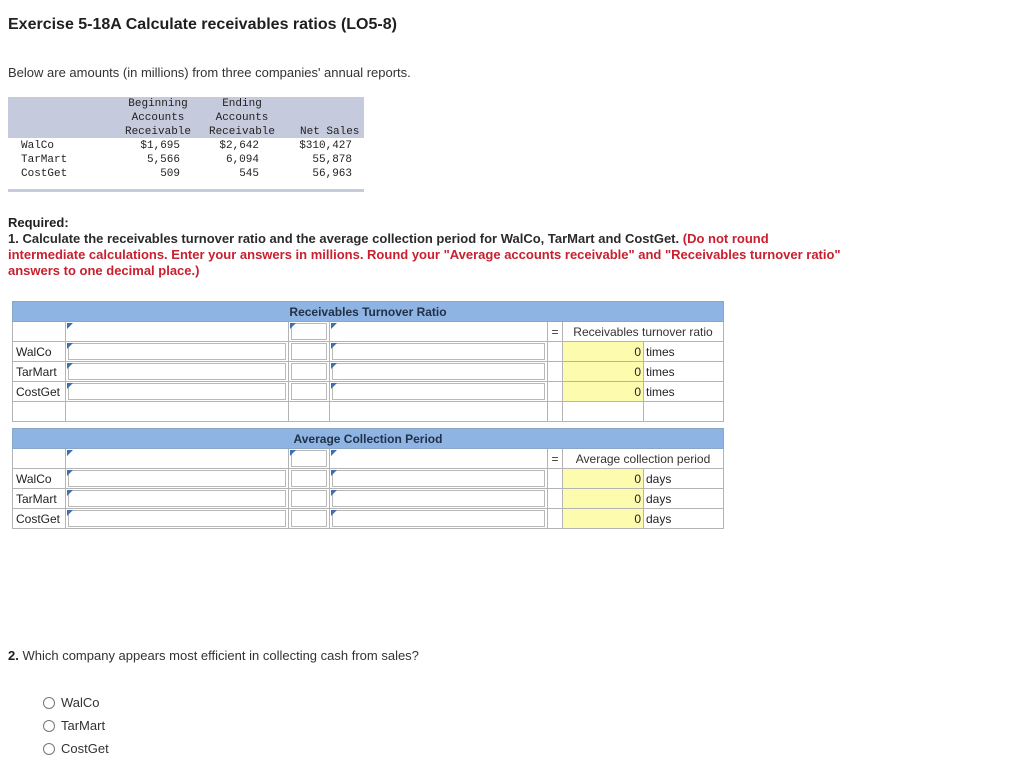 The image size is (1013, 781). What do you see at coordinates (177, 498) in the screenshot?
I see `collection-numerator-tarmart` at bounding box center [177, 498].